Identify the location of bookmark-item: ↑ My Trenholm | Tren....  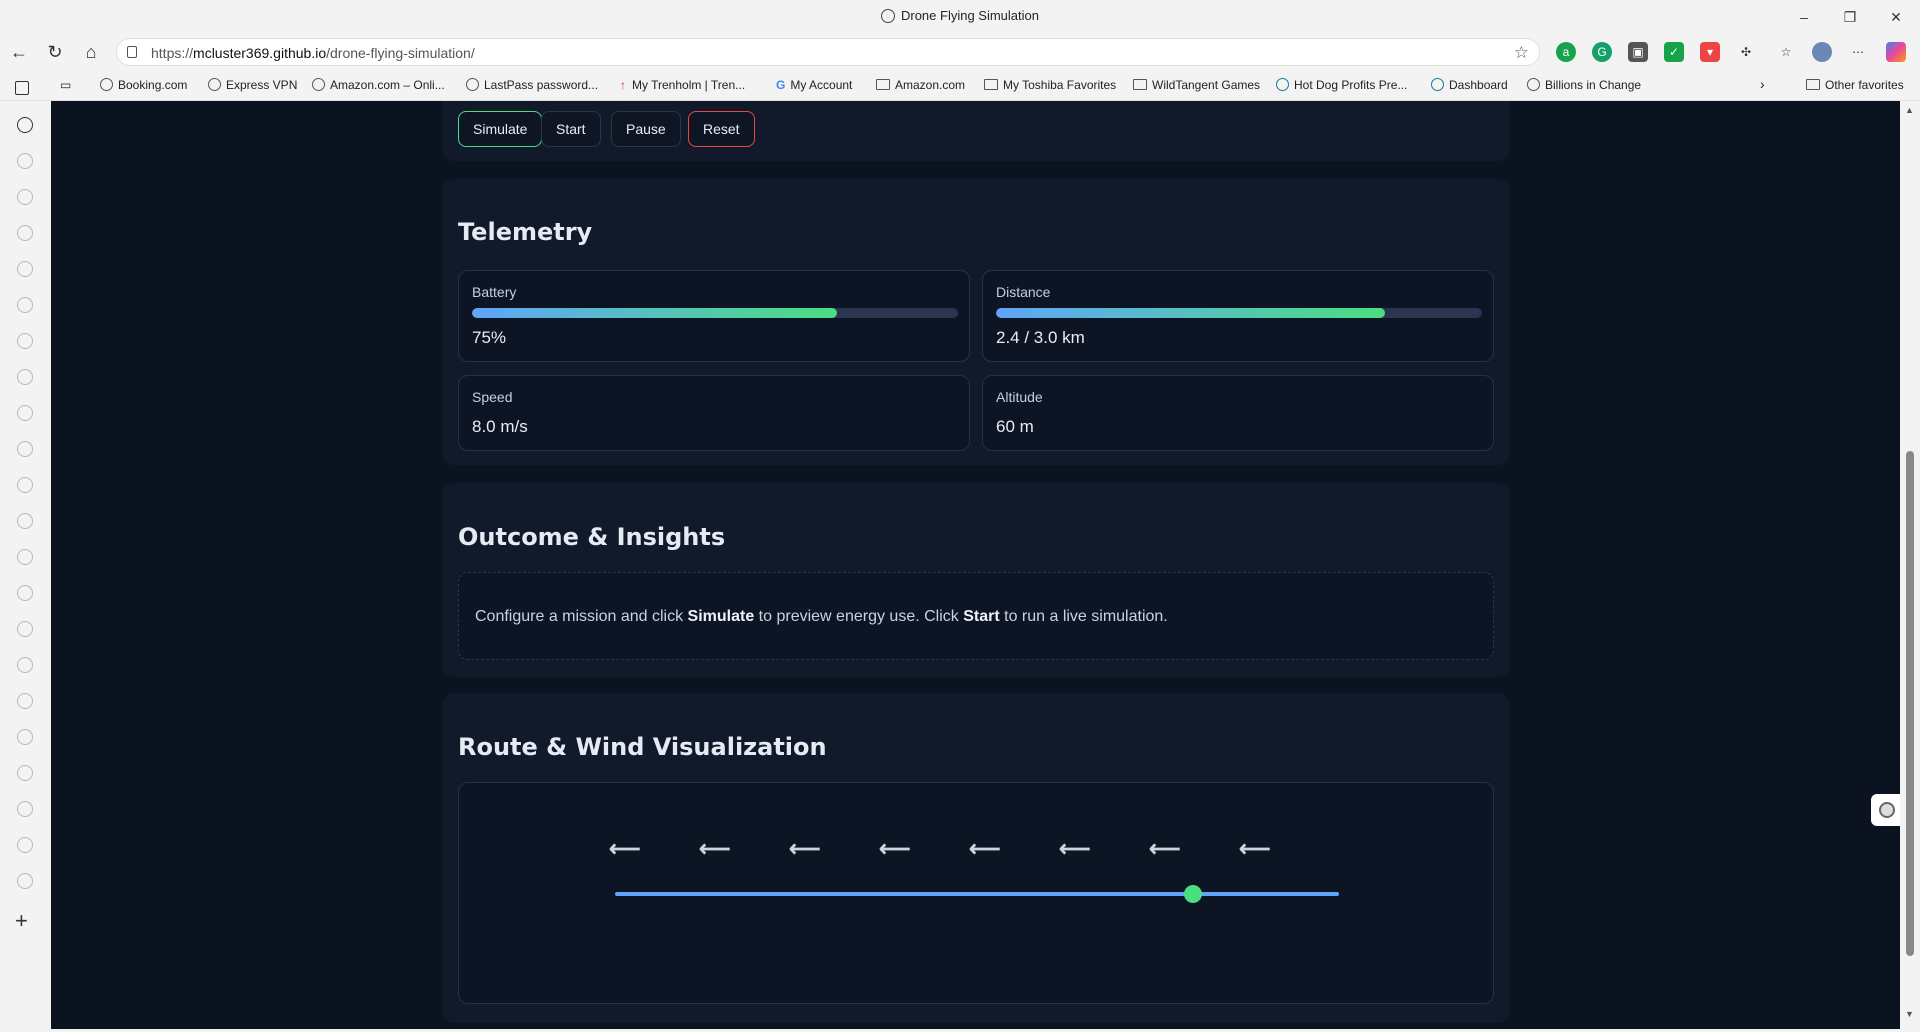
(682, 85).